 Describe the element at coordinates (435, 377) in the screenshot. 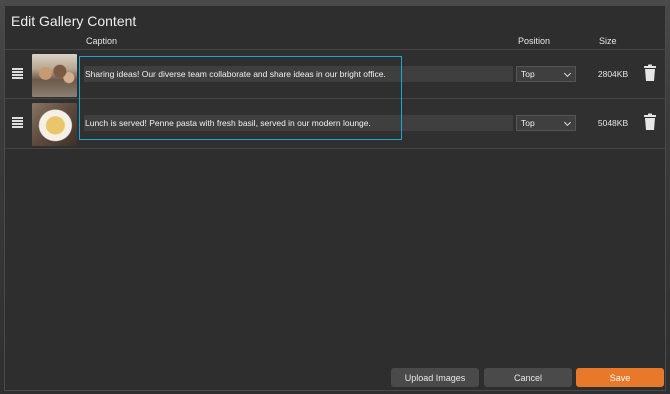

I see `upload-images-button: Upload Images` at that location.